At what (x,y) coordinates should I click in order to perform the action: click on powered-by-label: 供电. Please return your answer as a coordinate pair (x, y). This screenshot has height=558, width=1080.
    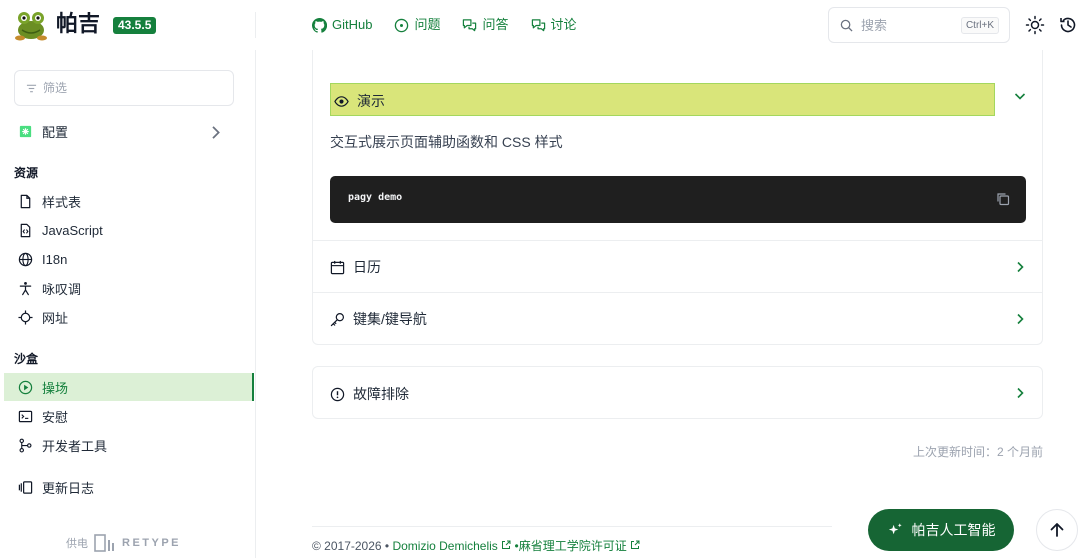
    Looking at the image, I should click on (77, 544).